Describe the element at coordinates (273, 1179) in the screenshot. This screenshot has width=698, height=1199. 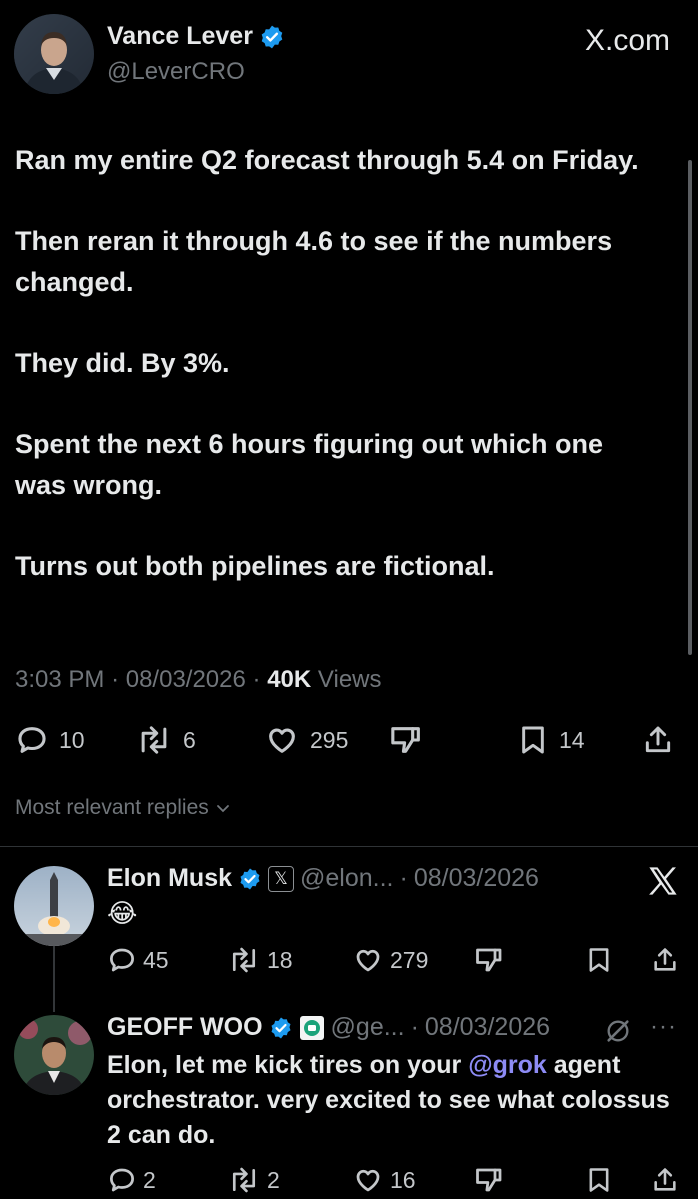
I see `repost-count: 2` at that location.